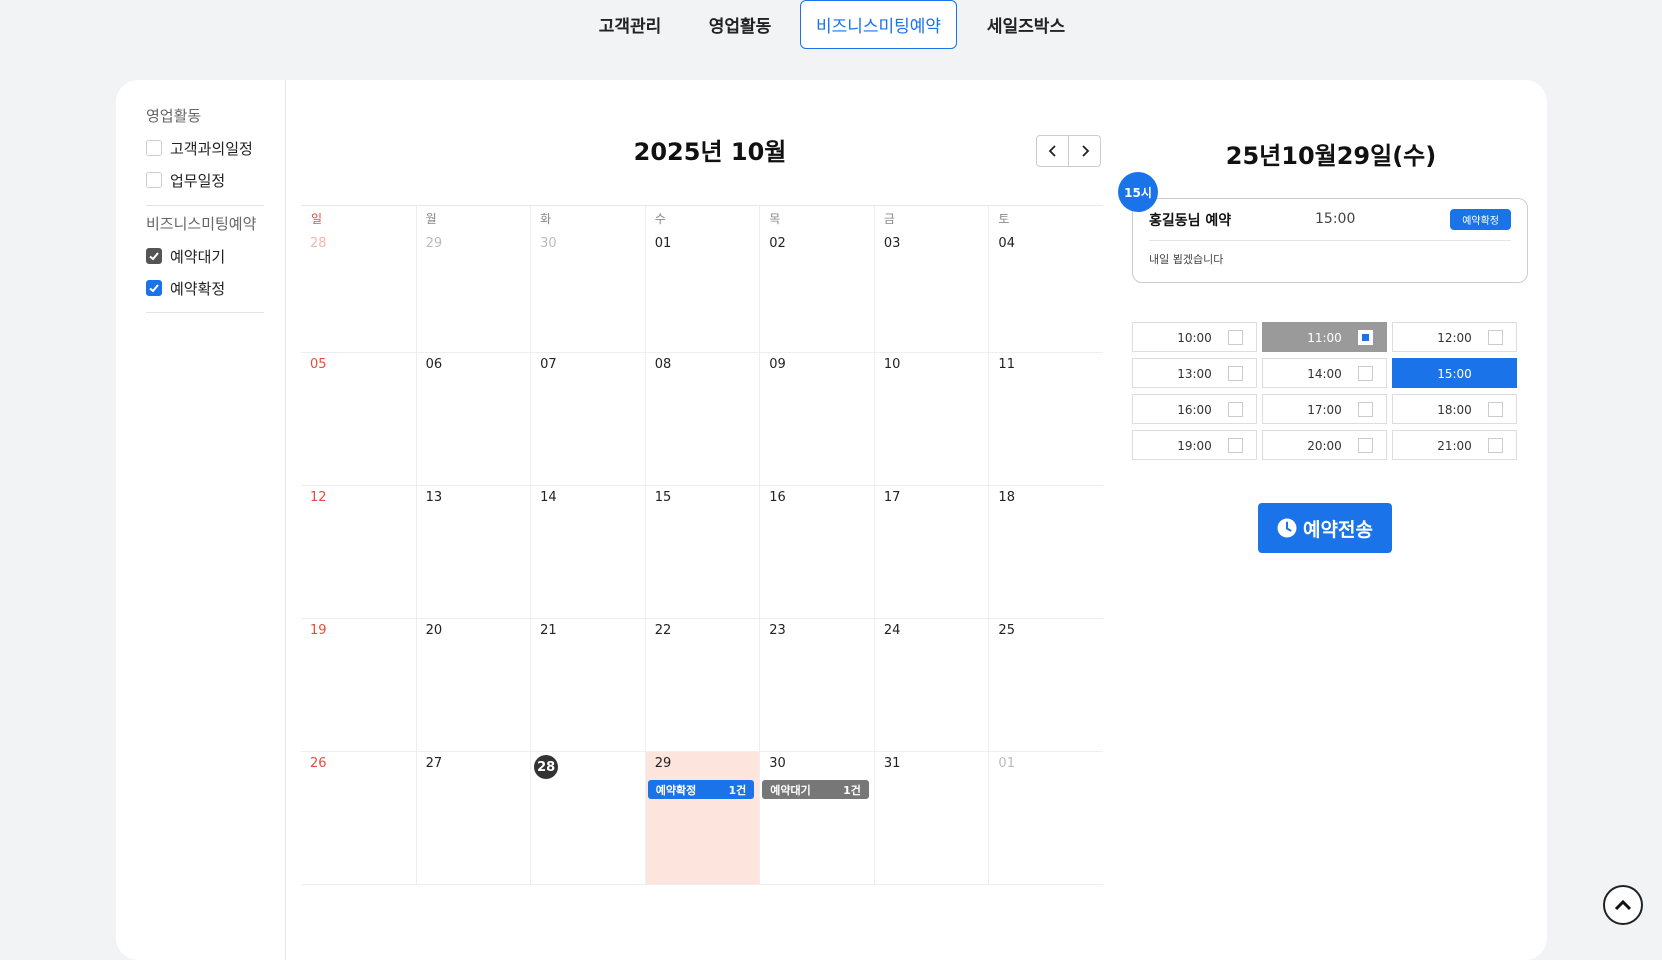  I want to click on filter-group-meeting: 비즈니스미팅예약 예약대기 예약확정, so click(205, 258).